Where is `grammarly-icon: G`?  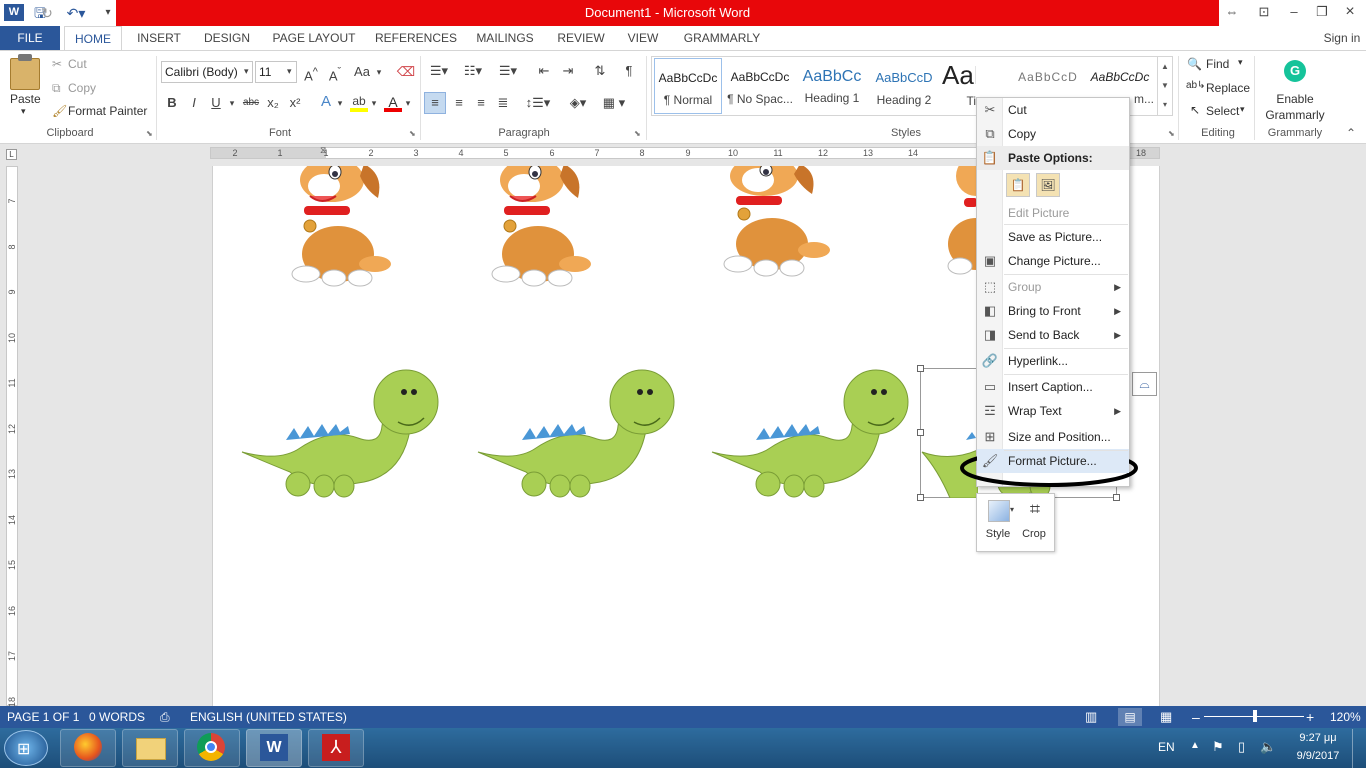
grammarly-icon: G is located at coordinates (1295, 71).